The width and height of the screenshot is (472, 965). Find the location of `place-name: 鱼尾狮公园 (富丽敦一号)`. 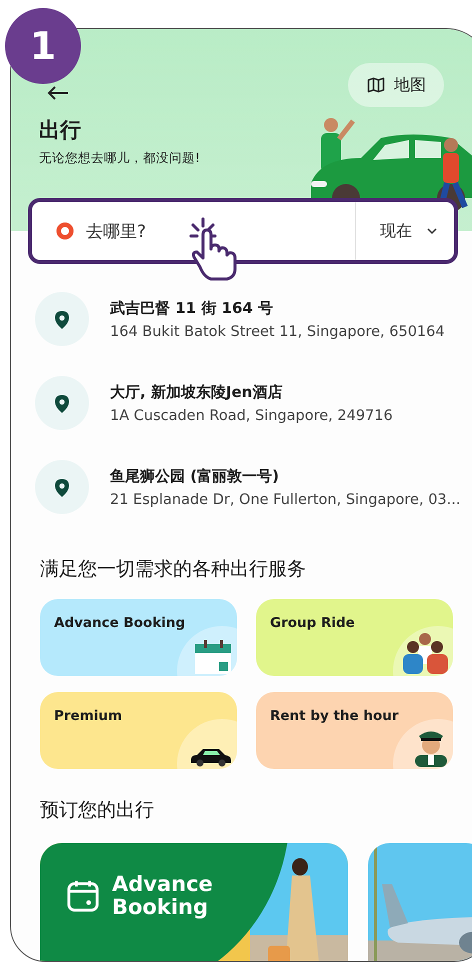

place-name: 鱼尾狮公园 (富丽敦一号) is located at coordinates (285, 476).